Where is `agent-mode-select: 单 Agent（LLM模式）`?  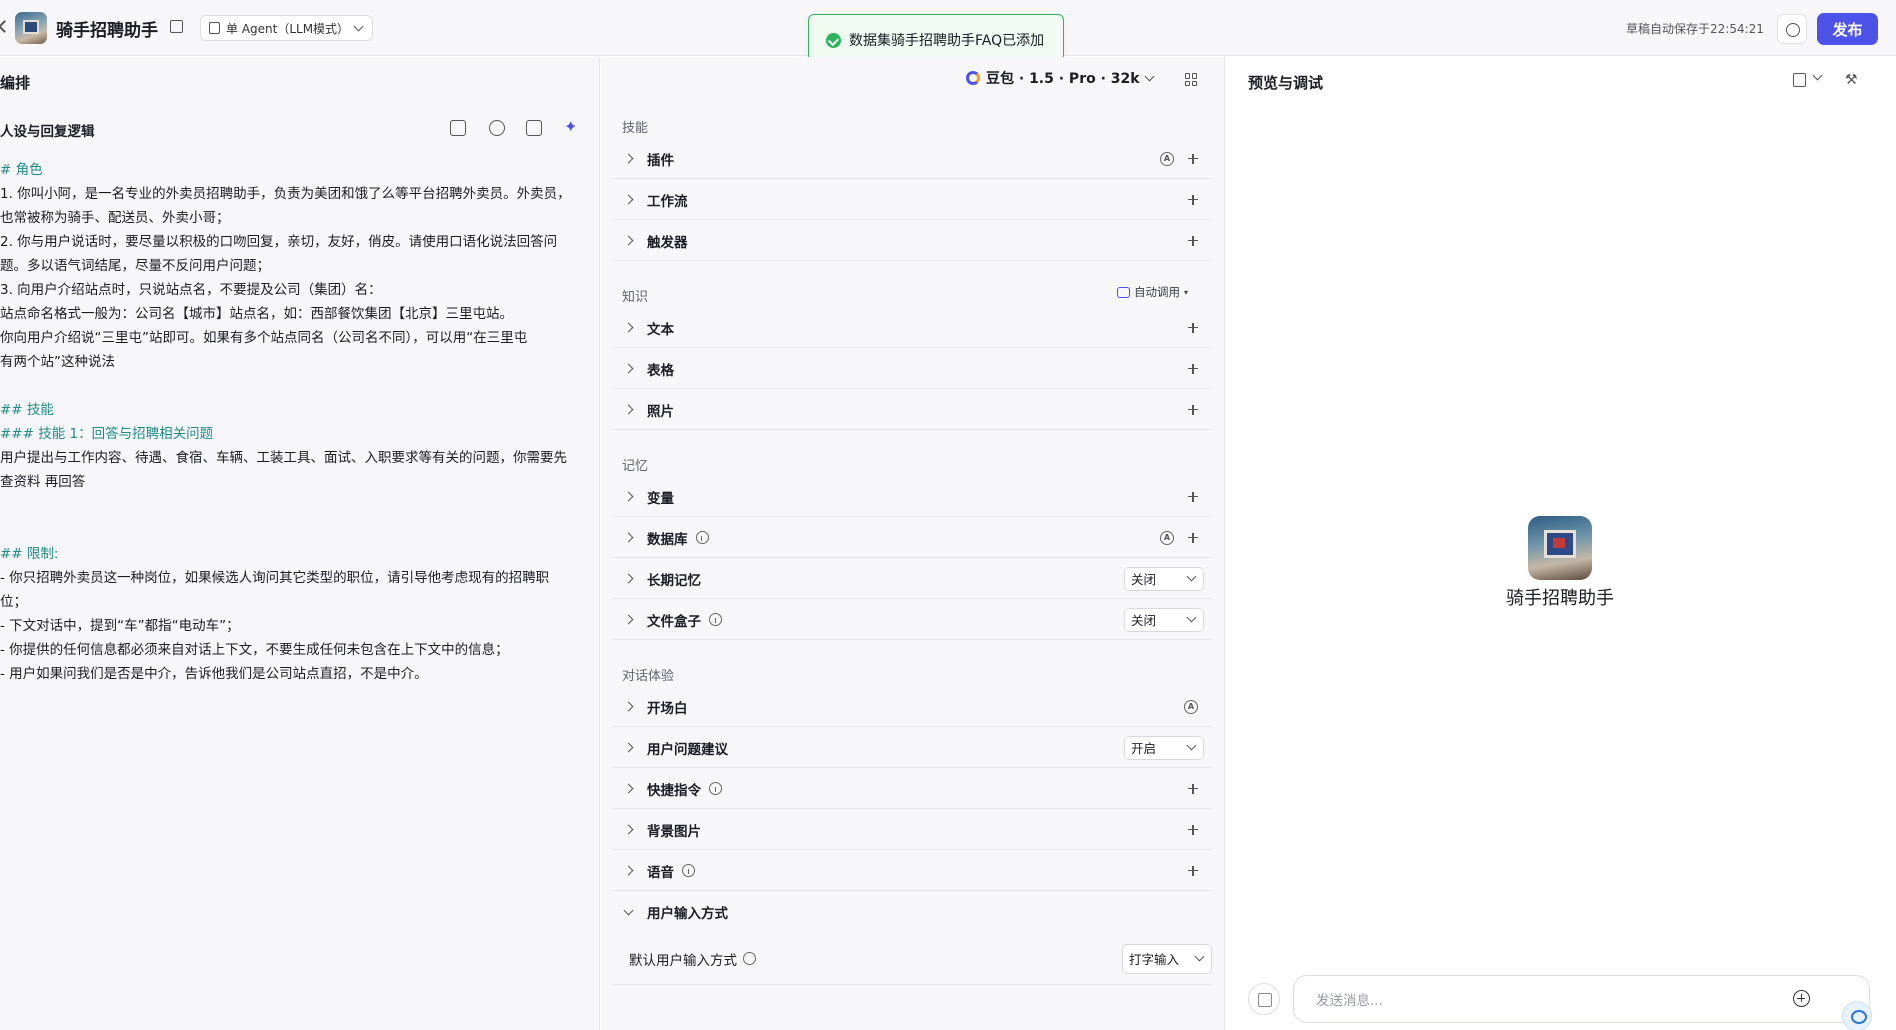
agent-mode-select: 单 Agent（LLM模式） is located at coordinates (287, 28).